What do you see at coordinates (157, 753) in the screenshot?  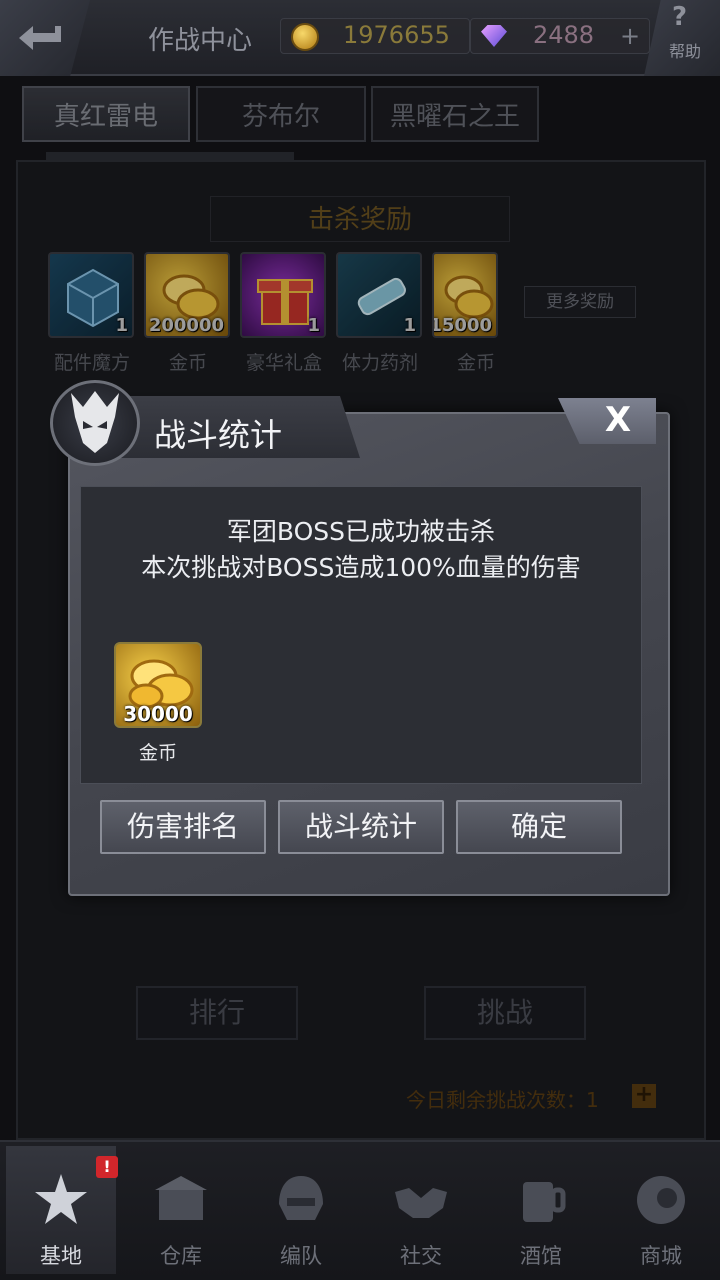 I see `prize-label: 金币` at bounding box center [157, 753].